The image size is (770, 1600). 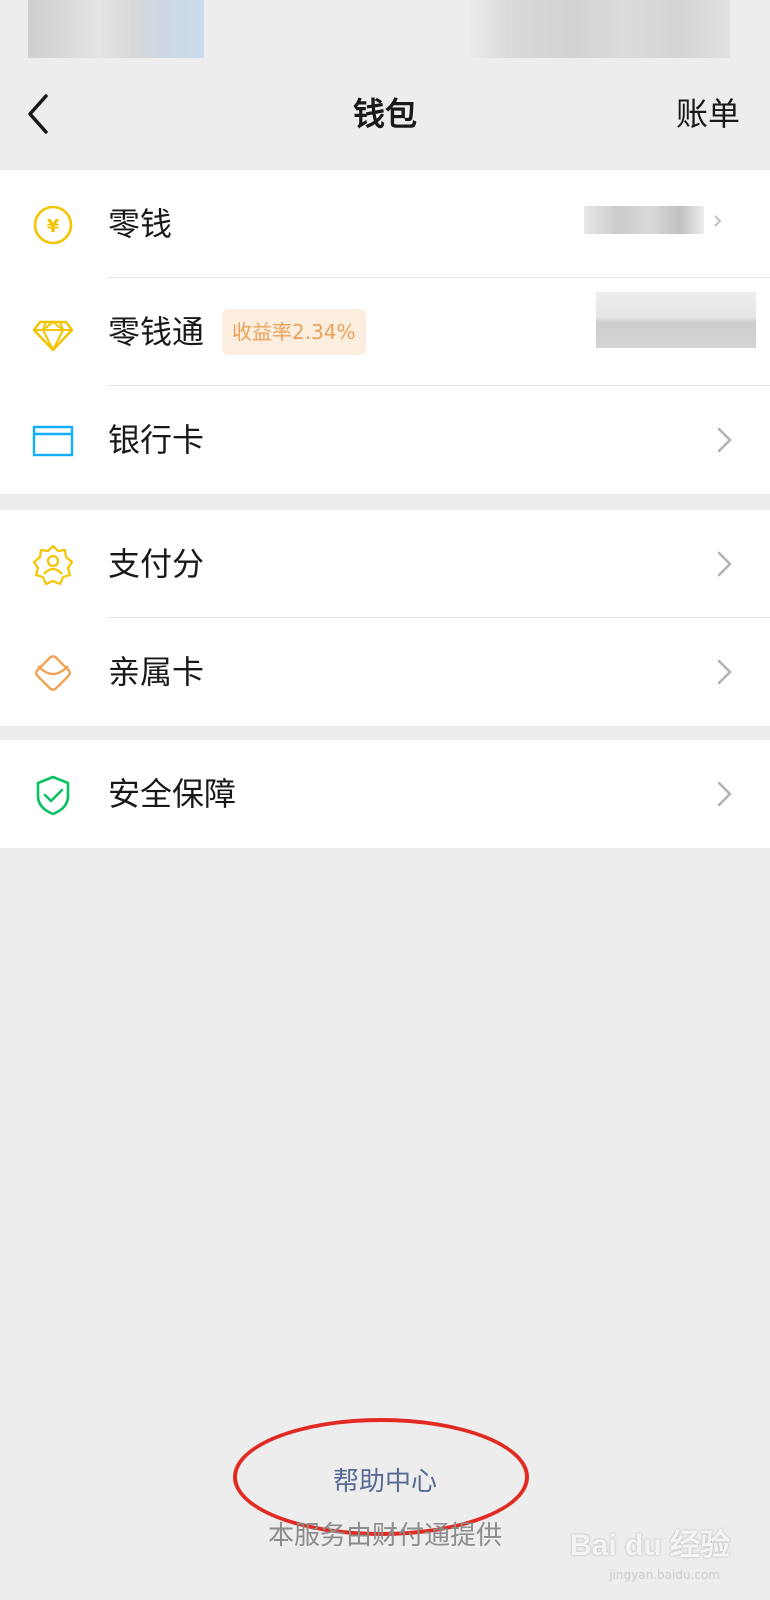 I want to click on menu-item-family-card: 亲属卡, so click(x=385, y=672).